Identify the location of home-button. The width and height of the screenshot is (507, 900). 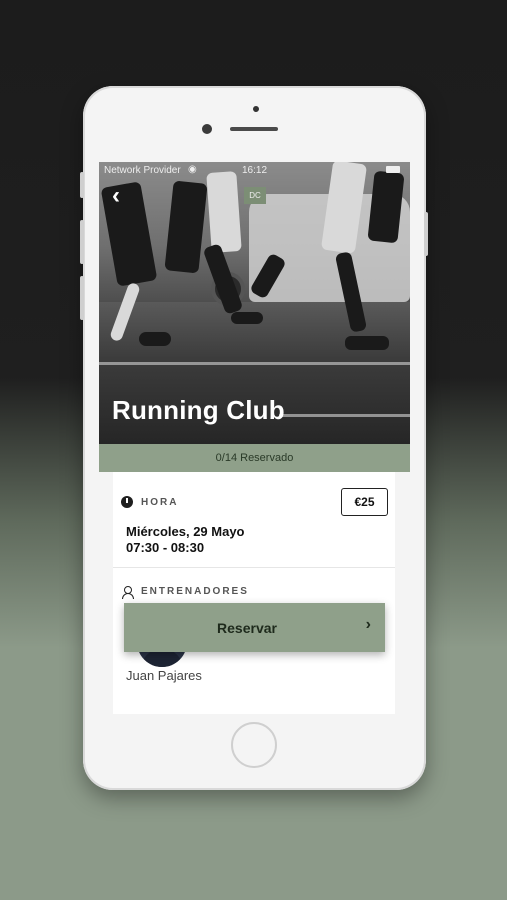
(254, 745).